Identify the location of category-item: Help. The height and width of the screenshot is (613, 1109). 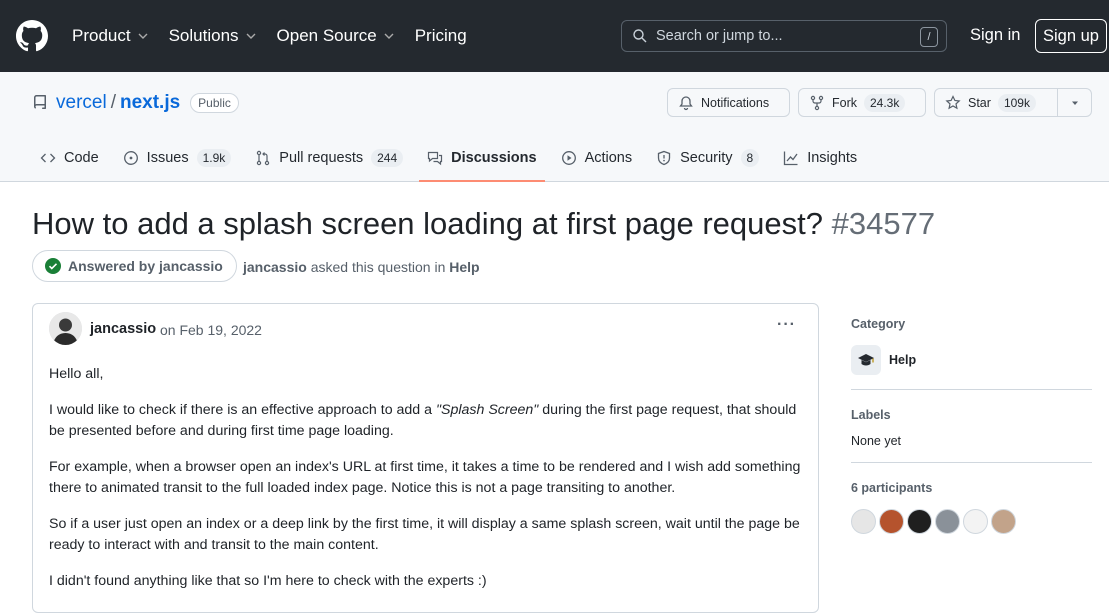
(971, 360).